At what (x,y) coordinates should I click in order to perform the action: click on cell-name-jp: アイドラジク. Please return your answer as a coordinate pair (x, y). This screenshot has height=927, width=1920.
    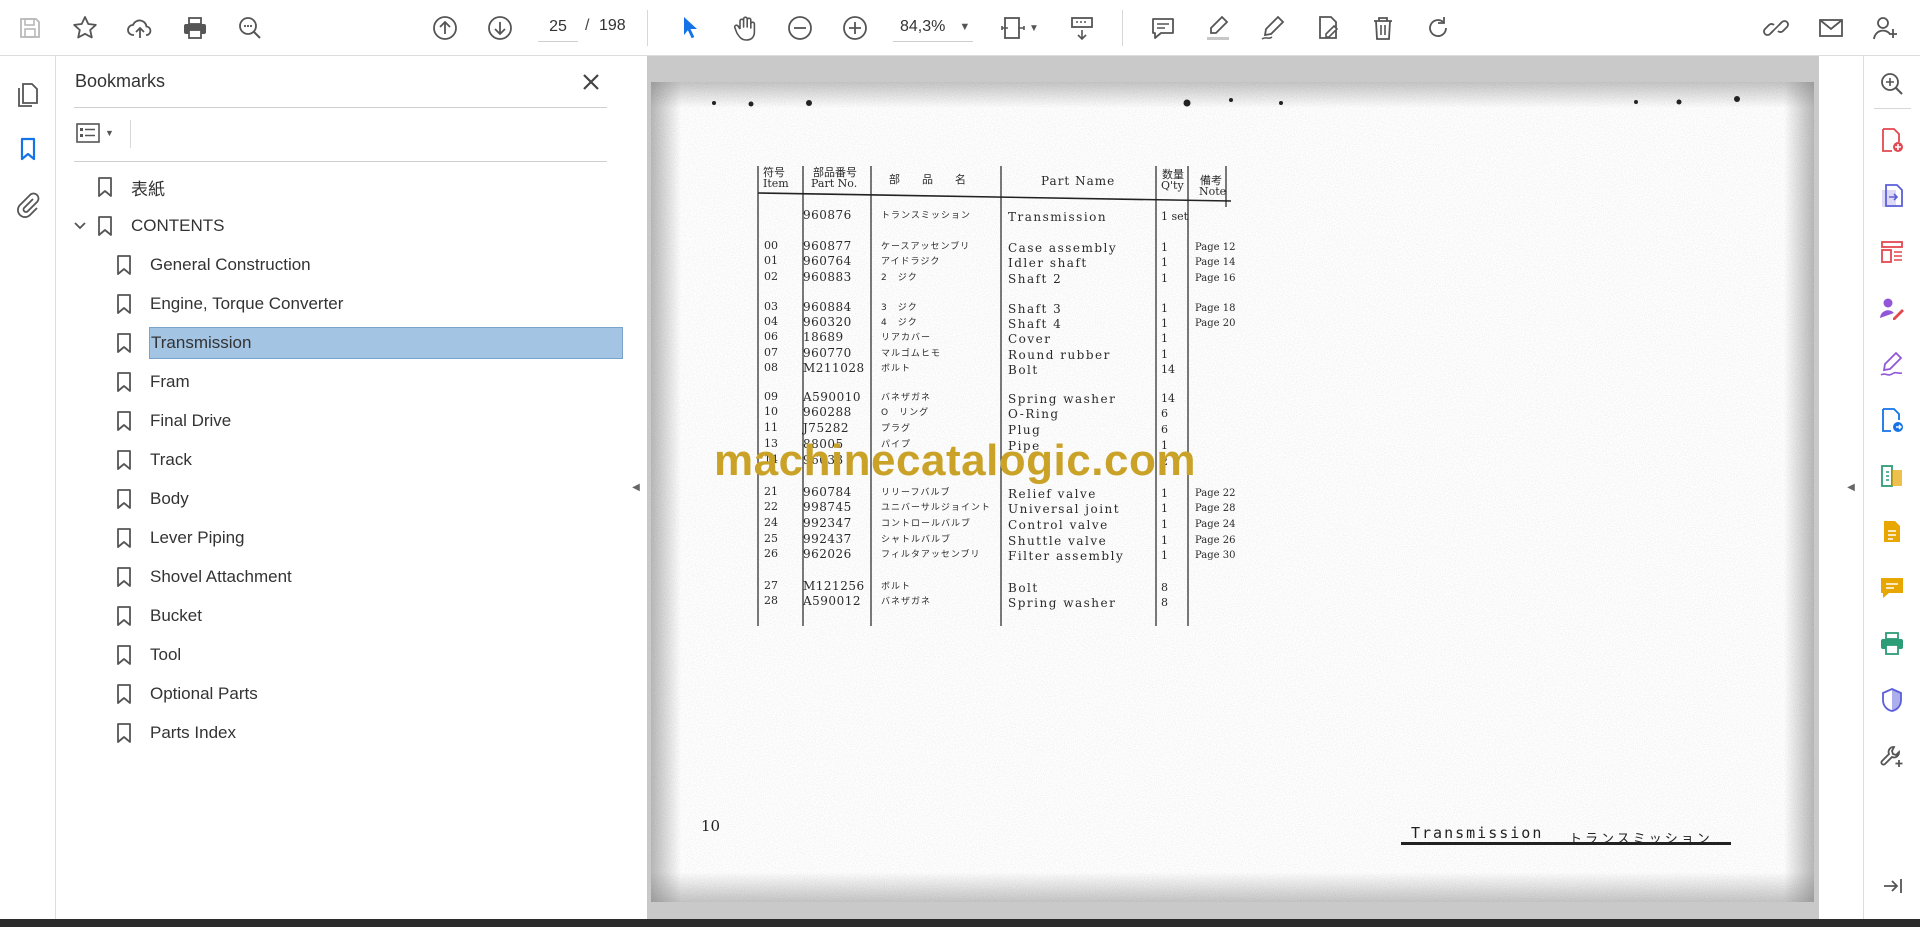
    Looking at the image, I should click on (911, 262).